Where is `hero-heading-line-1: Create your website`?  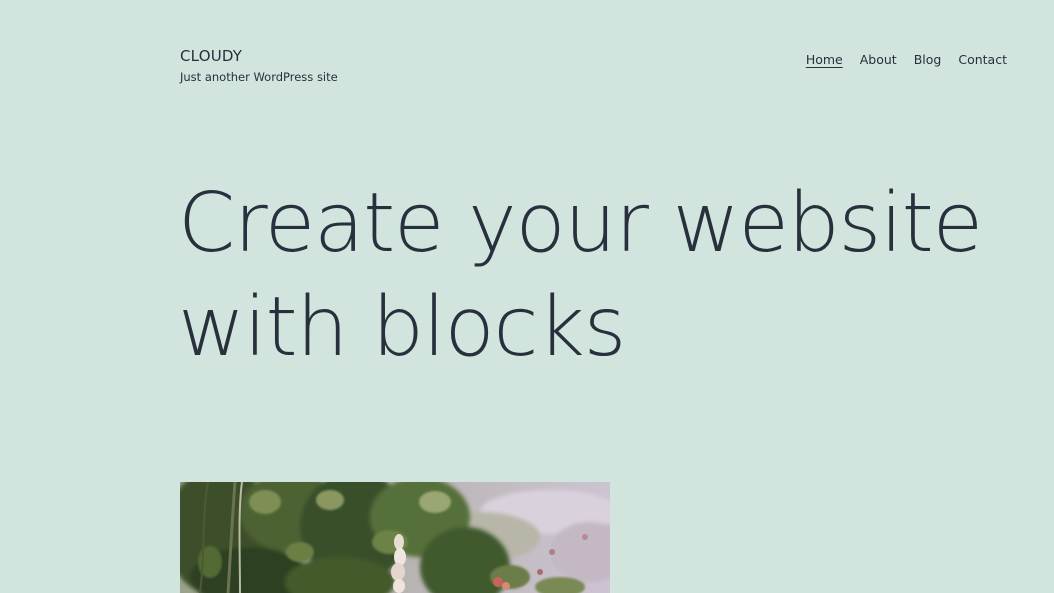 hero-heading-line-1: Create your website is located at coordinates (580, 223).